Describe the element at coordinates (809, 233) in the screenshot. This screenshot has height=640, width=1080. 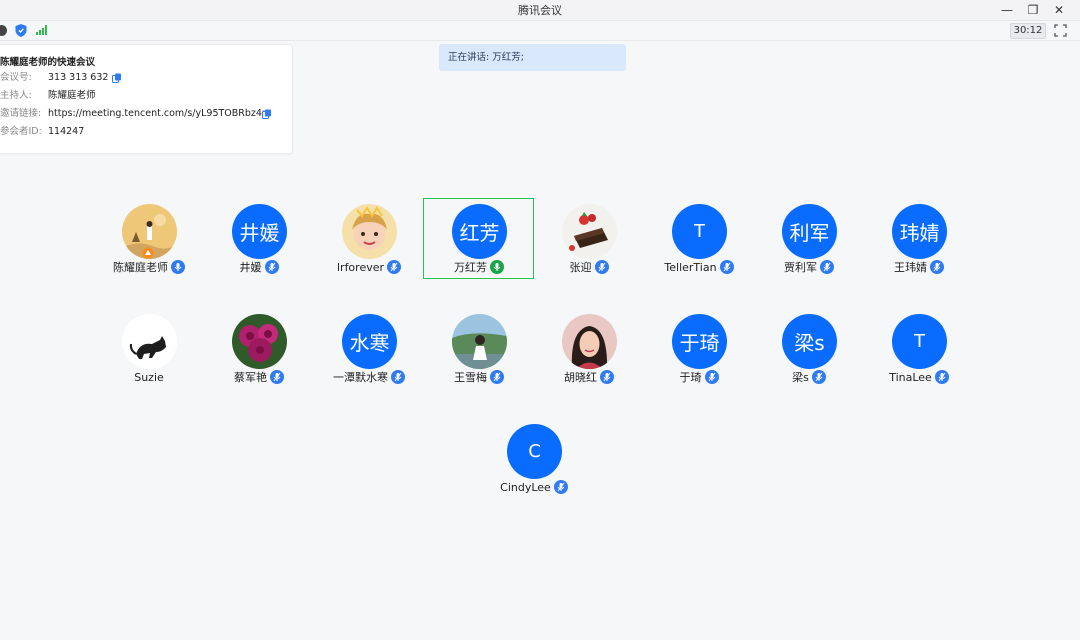
I see `avatar-text: 利军` at that location.